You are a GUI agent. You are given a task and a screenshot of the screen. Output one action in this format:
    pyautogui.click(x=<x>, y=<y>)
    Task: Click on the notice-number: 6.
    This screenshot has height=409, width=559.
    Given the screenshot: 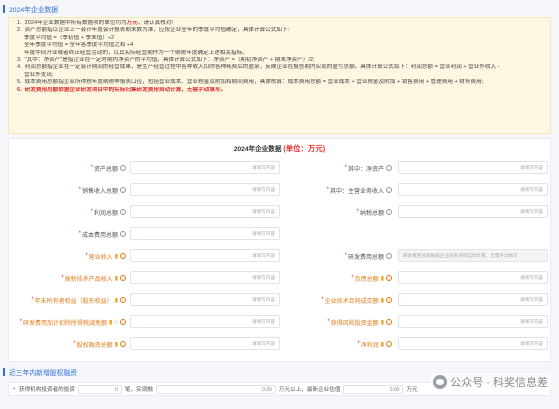 What is the action you would take?
    pyautogui.click(x=19, y=89)
    